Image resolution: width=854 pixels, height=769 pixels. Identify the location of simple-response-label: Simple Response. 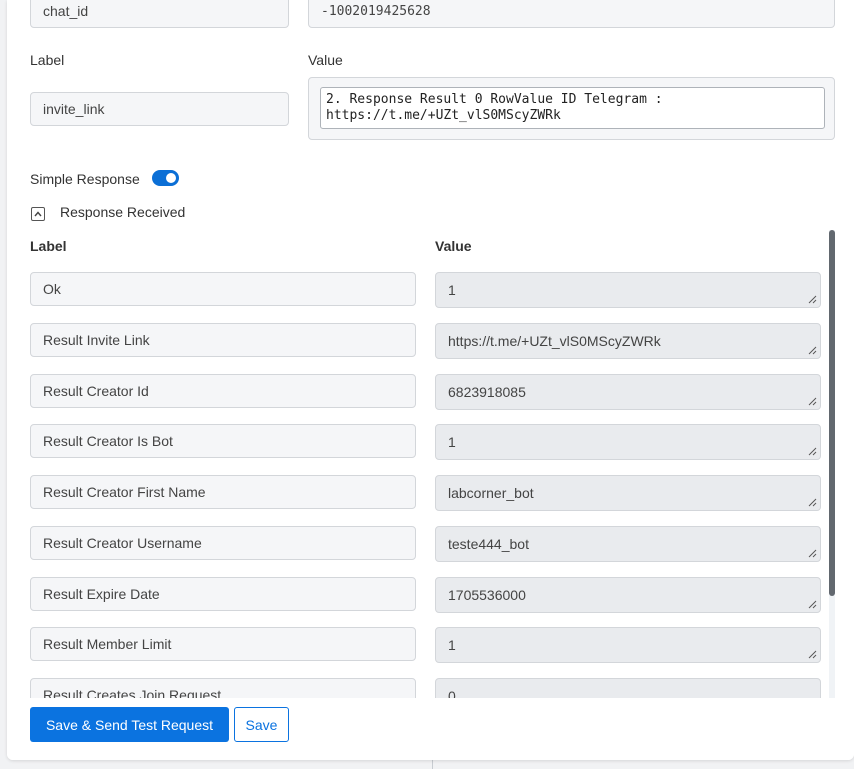
(85, 179).